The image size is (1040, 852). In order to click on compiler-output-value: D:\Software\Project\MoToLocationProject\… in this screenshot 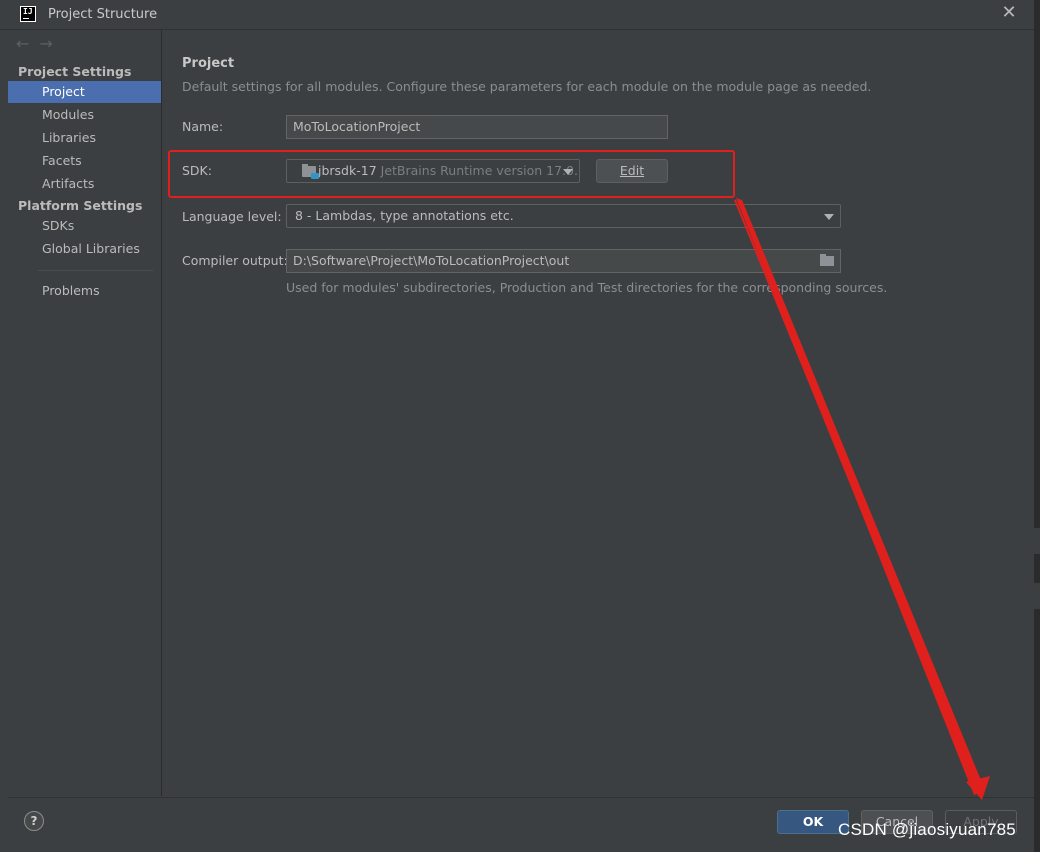, I will do `click(431, 260)`.